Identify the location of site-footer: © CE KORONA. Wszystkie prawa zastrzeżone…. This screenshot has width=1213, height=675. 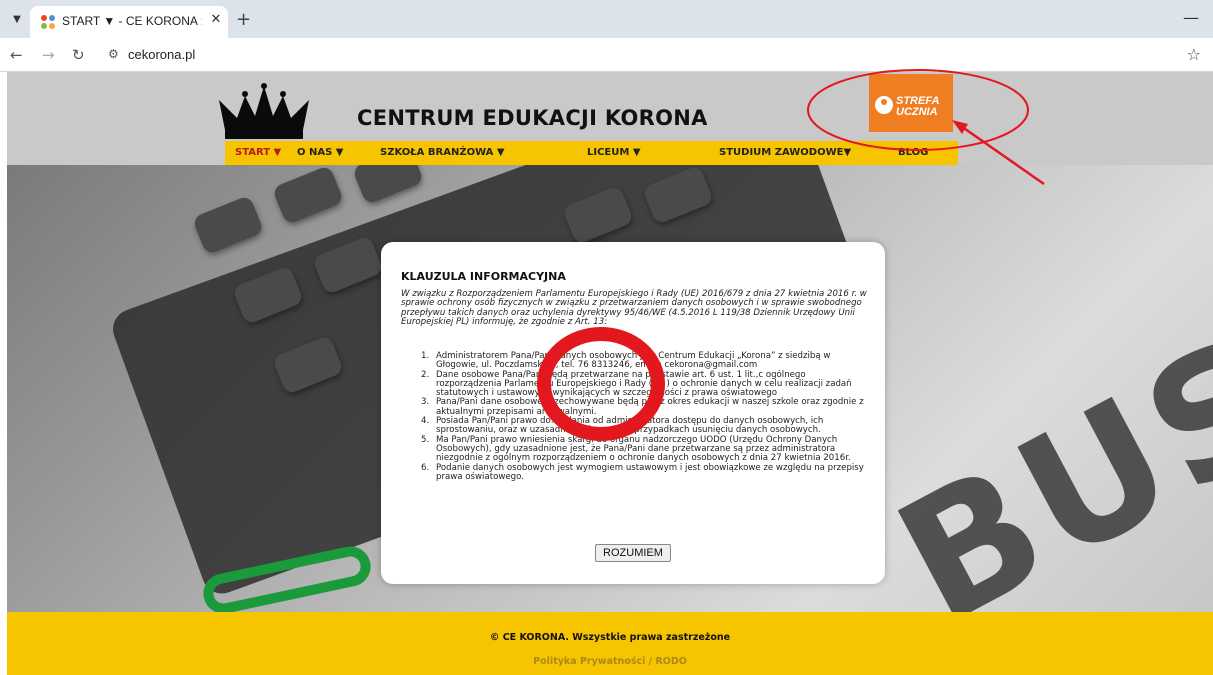
(610, 643).